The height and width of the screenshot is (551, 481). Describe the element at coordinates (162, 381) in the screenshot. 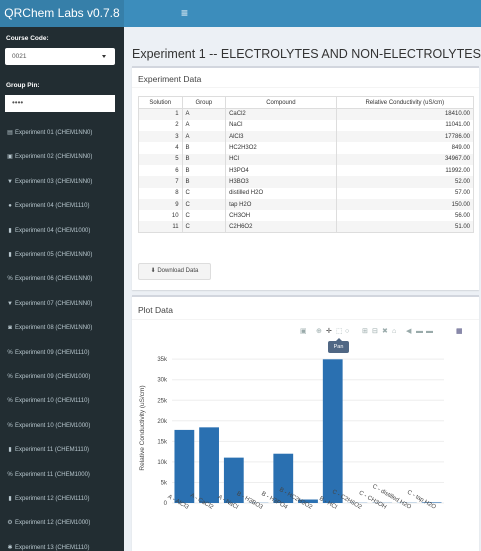

I see `y-tick-label: 30k` at that location.